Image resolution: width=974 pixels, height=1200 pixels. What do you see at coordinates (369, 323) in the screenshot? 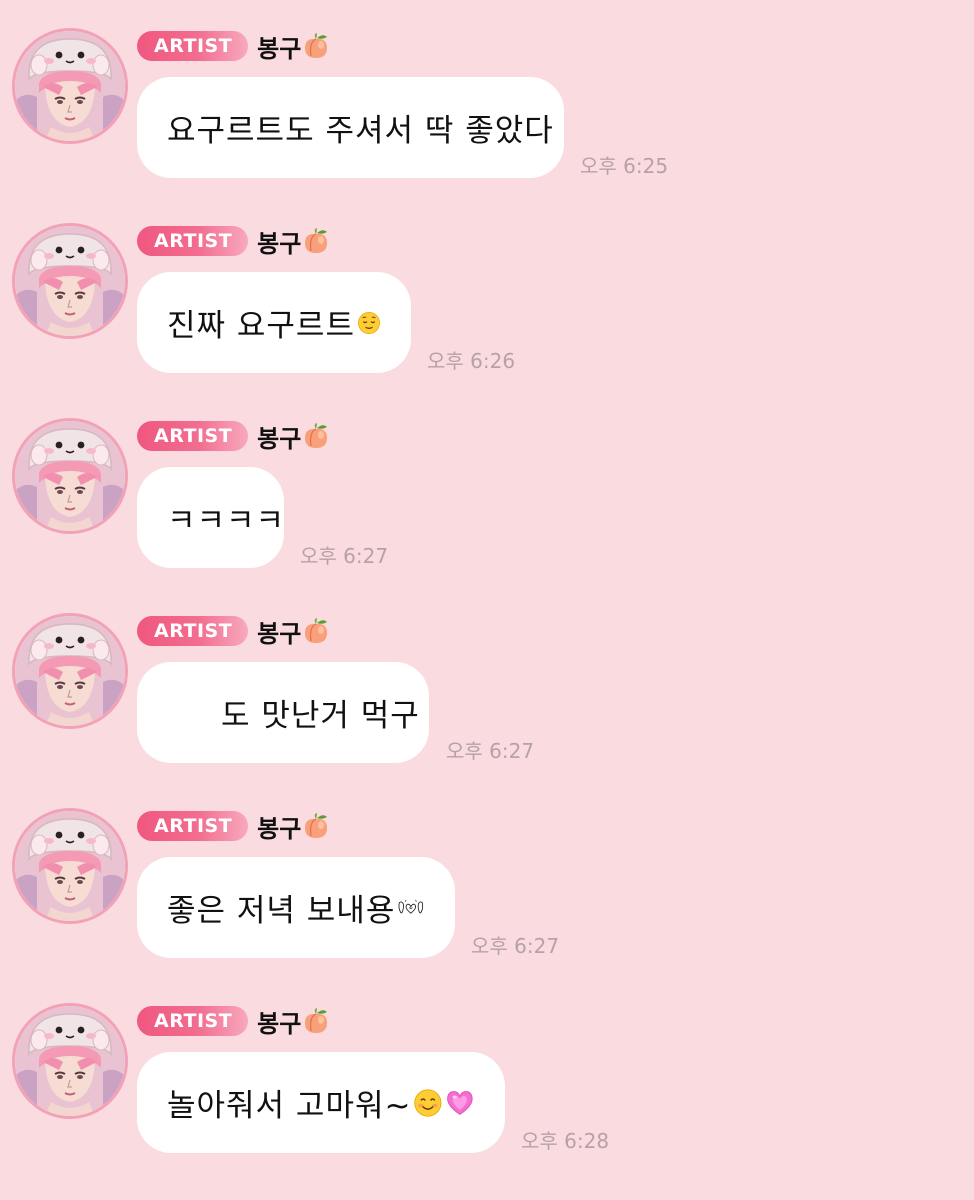
I see `relieved-face-icon` at bounding box center [369, 323].